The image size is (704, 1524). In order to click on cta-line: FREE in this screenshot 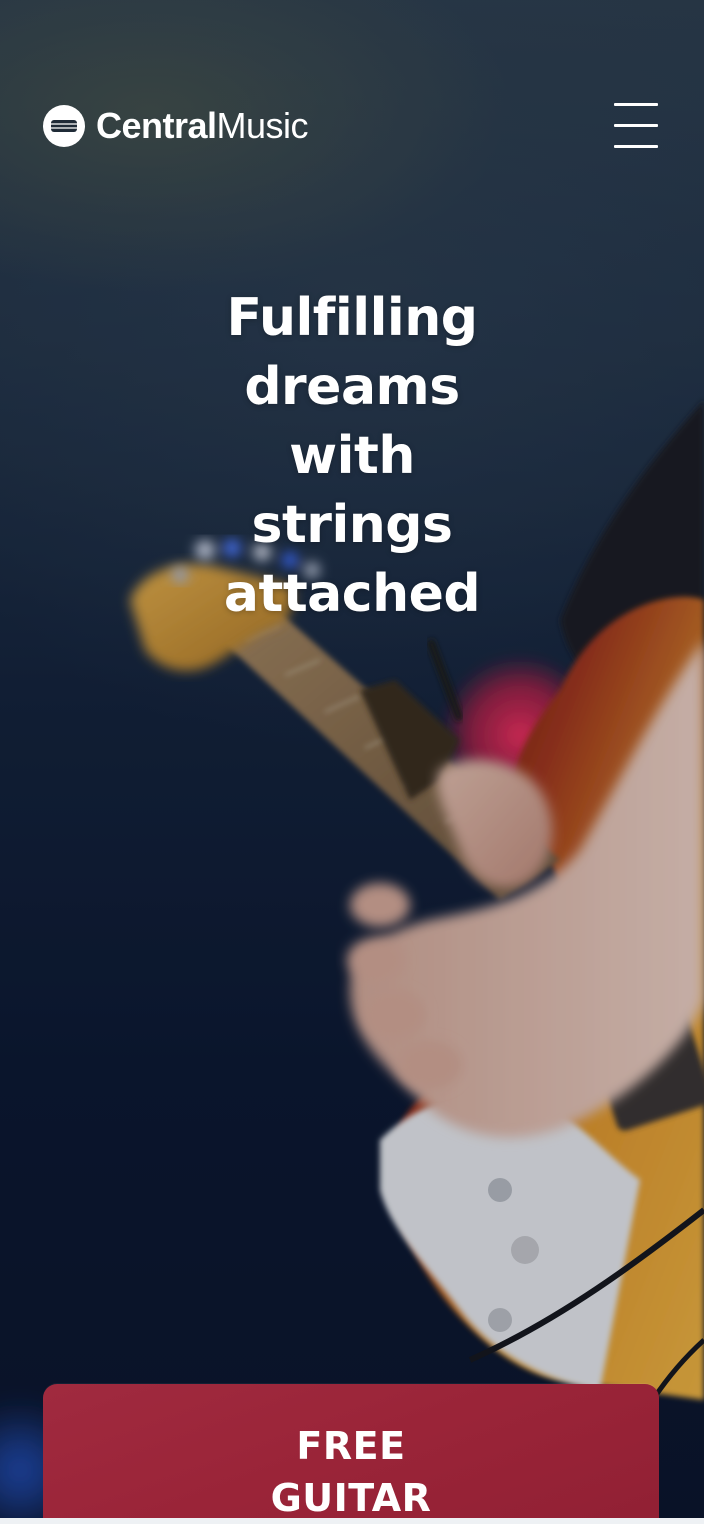, I will do `click(351, 1446)`.